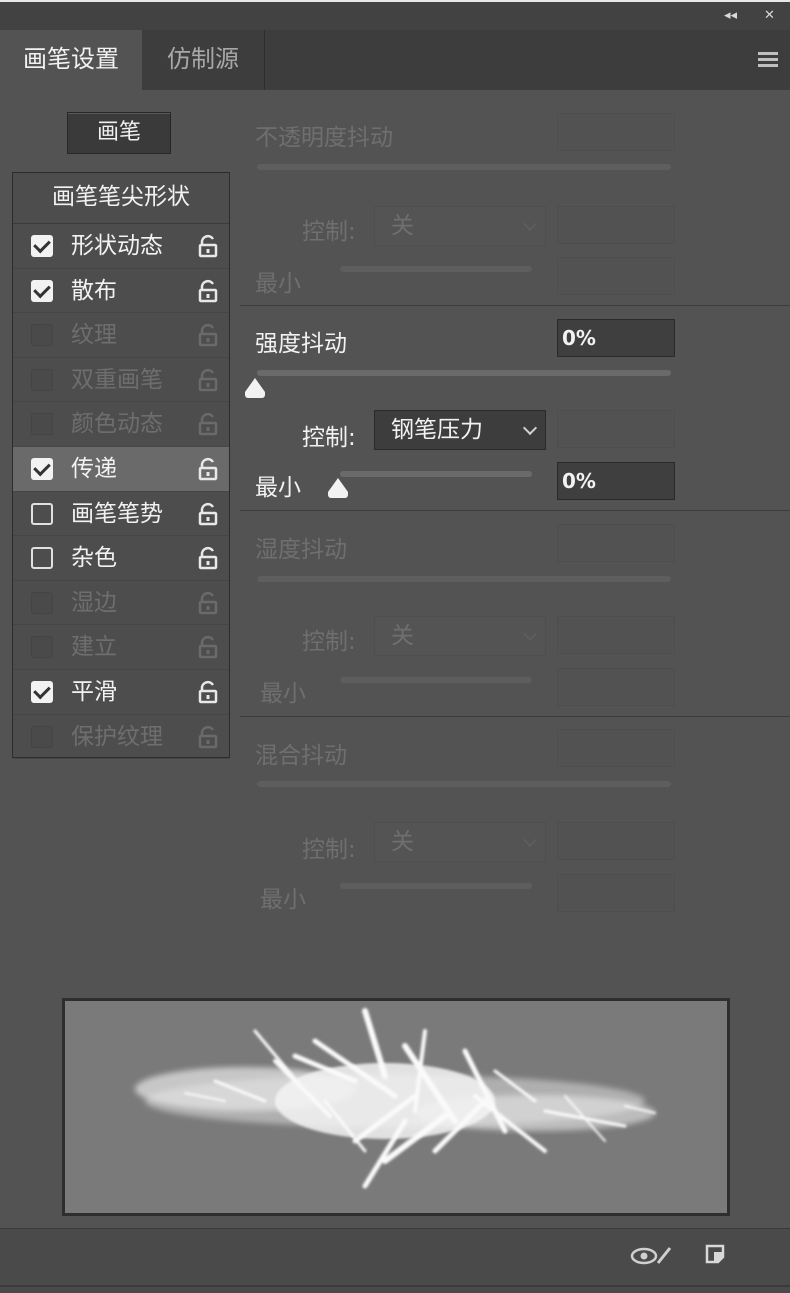 The image size is (790, 1293). I want to click on mix-min-slider, so click(436, 886).